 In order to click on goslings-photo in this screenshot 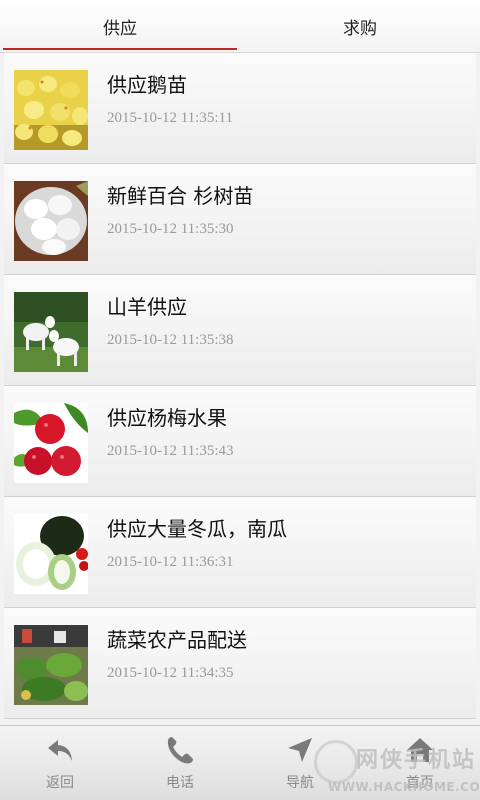, I will do `click(51, 110)`.